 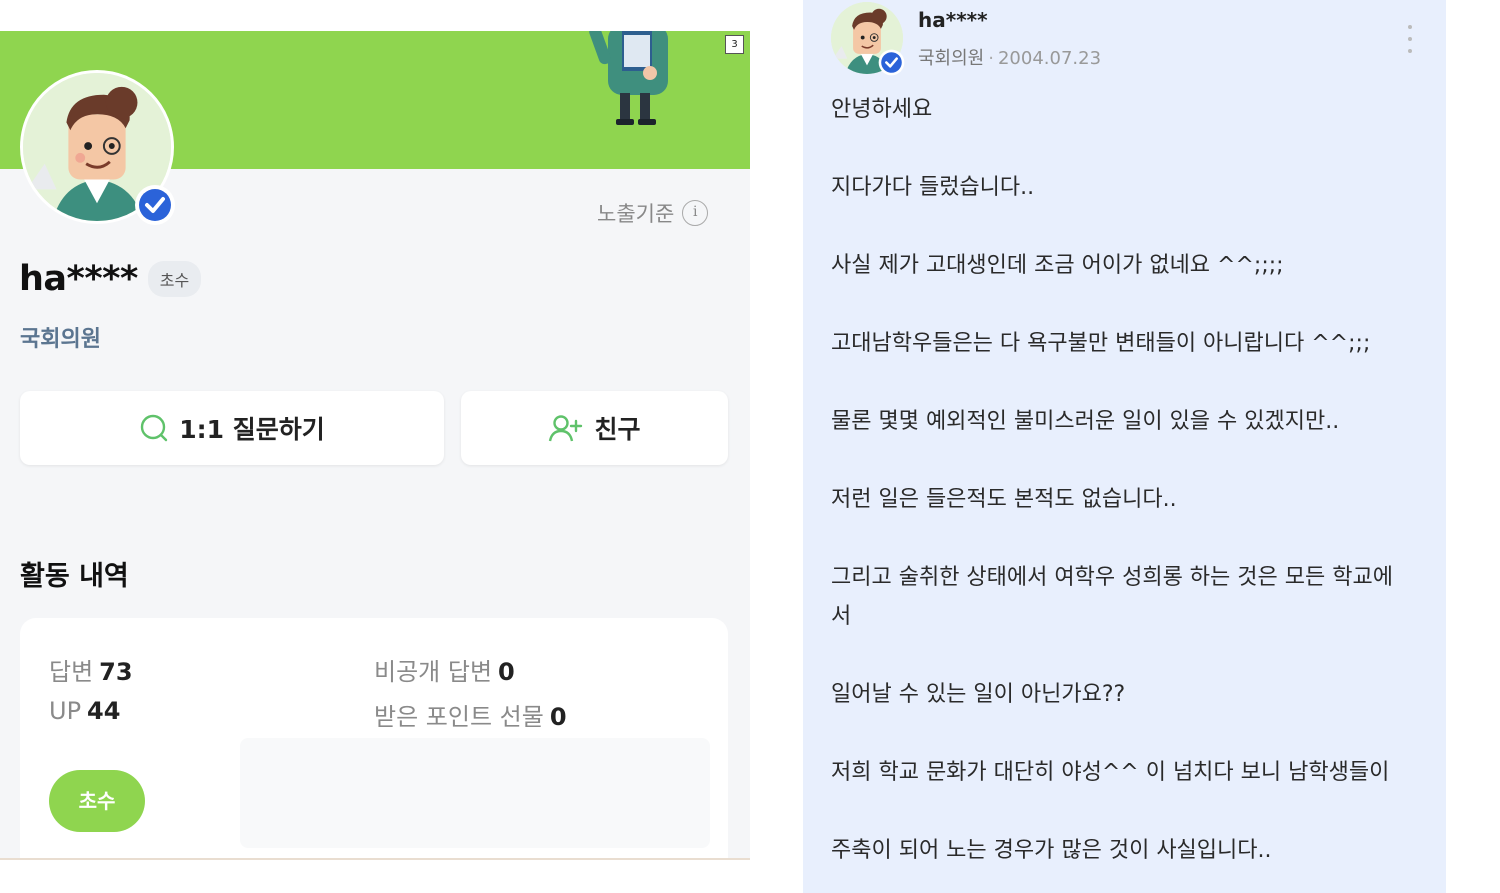 I want to click on post-text-line: 사실 제가 고대생인데 조금 어이가 없네요 ^^;;;;, so click(x=1057, y=265).